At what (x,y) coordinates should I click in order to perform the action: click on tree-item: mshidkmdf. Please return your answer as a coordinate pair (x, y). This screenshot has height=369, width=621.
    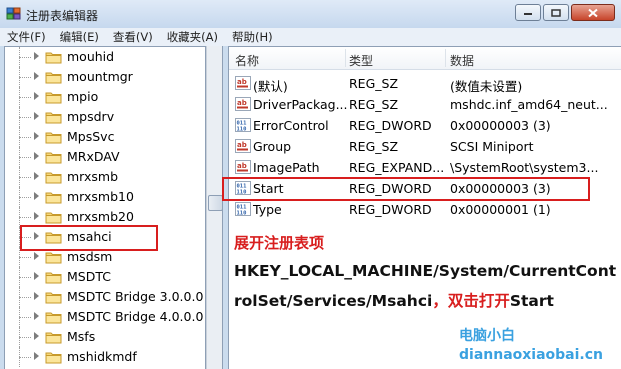
    Looking at the image, I should click on (105, 357).